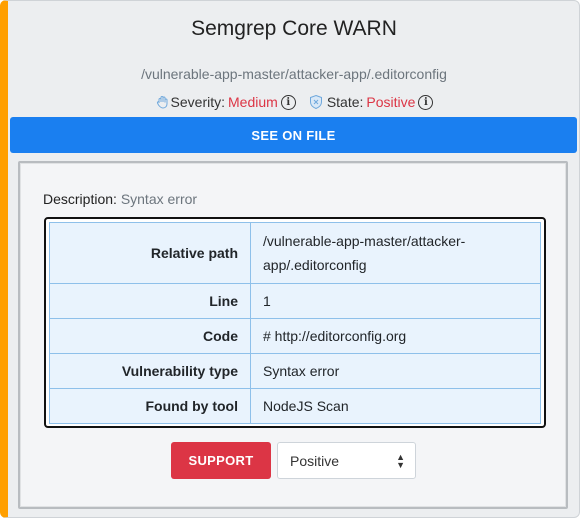  Describe the element at coordinates (391, 102) in the screenshot. I see `state-value: Positive` at that location.